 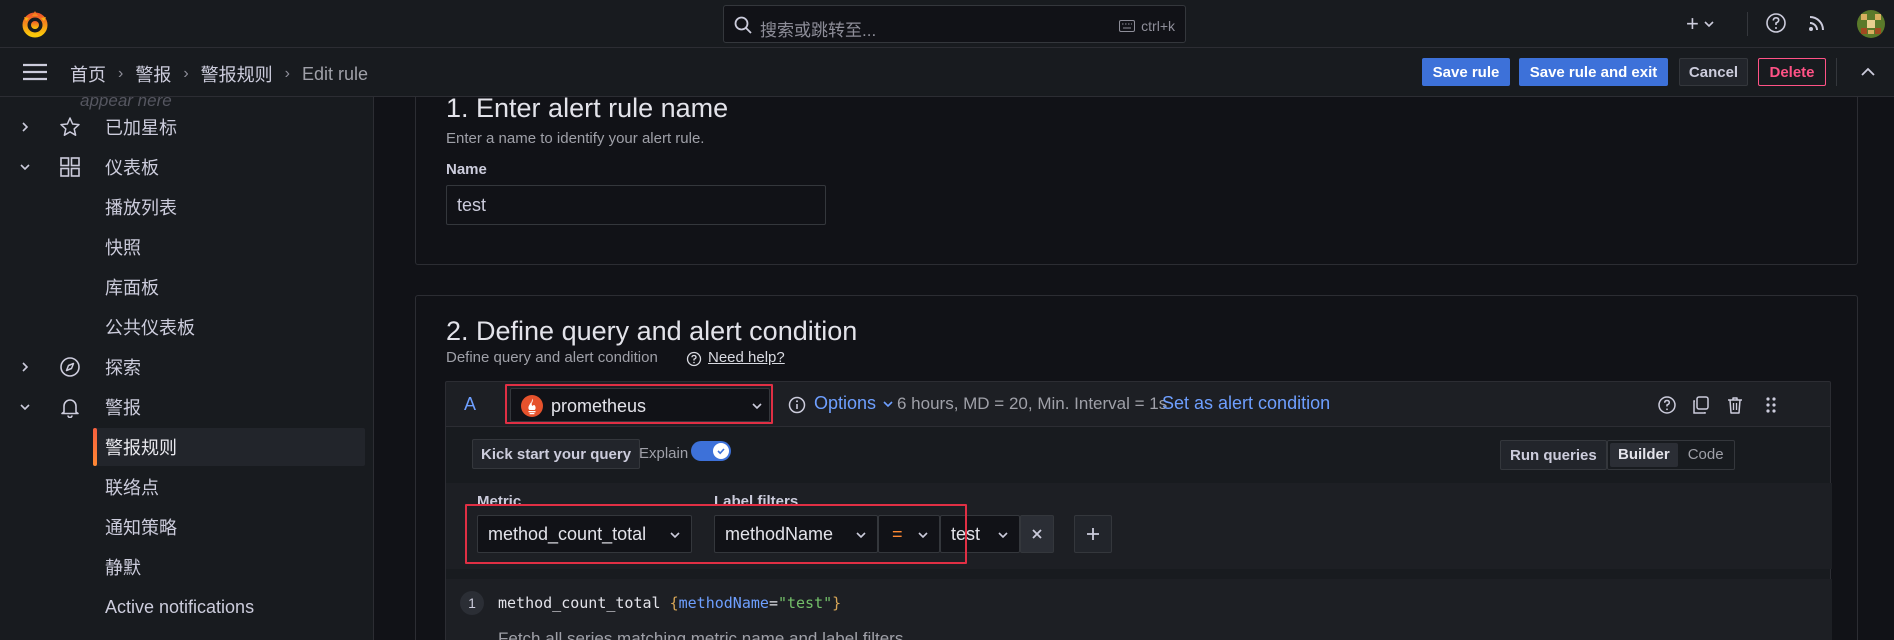 I want to click on delete-button: Delete, so click(x=1792, y=72).